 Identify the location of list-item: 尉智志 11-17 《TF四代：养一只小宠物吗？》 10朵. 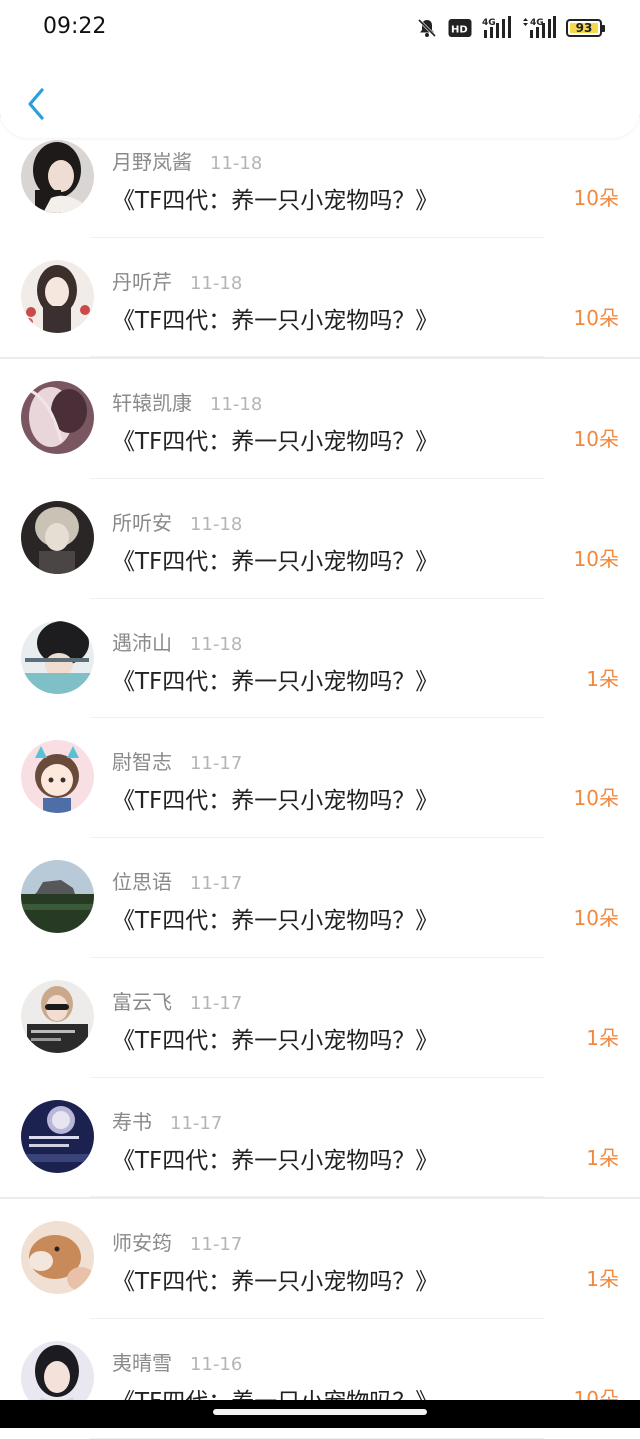
(320, 778).